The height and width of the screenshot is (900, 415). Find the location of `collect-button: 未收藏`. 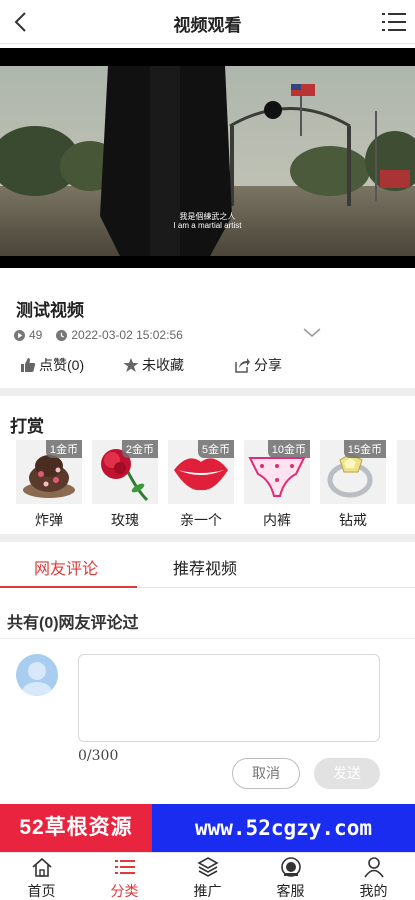

collect-button: 未收藏 is located at coordinates (153, 365).